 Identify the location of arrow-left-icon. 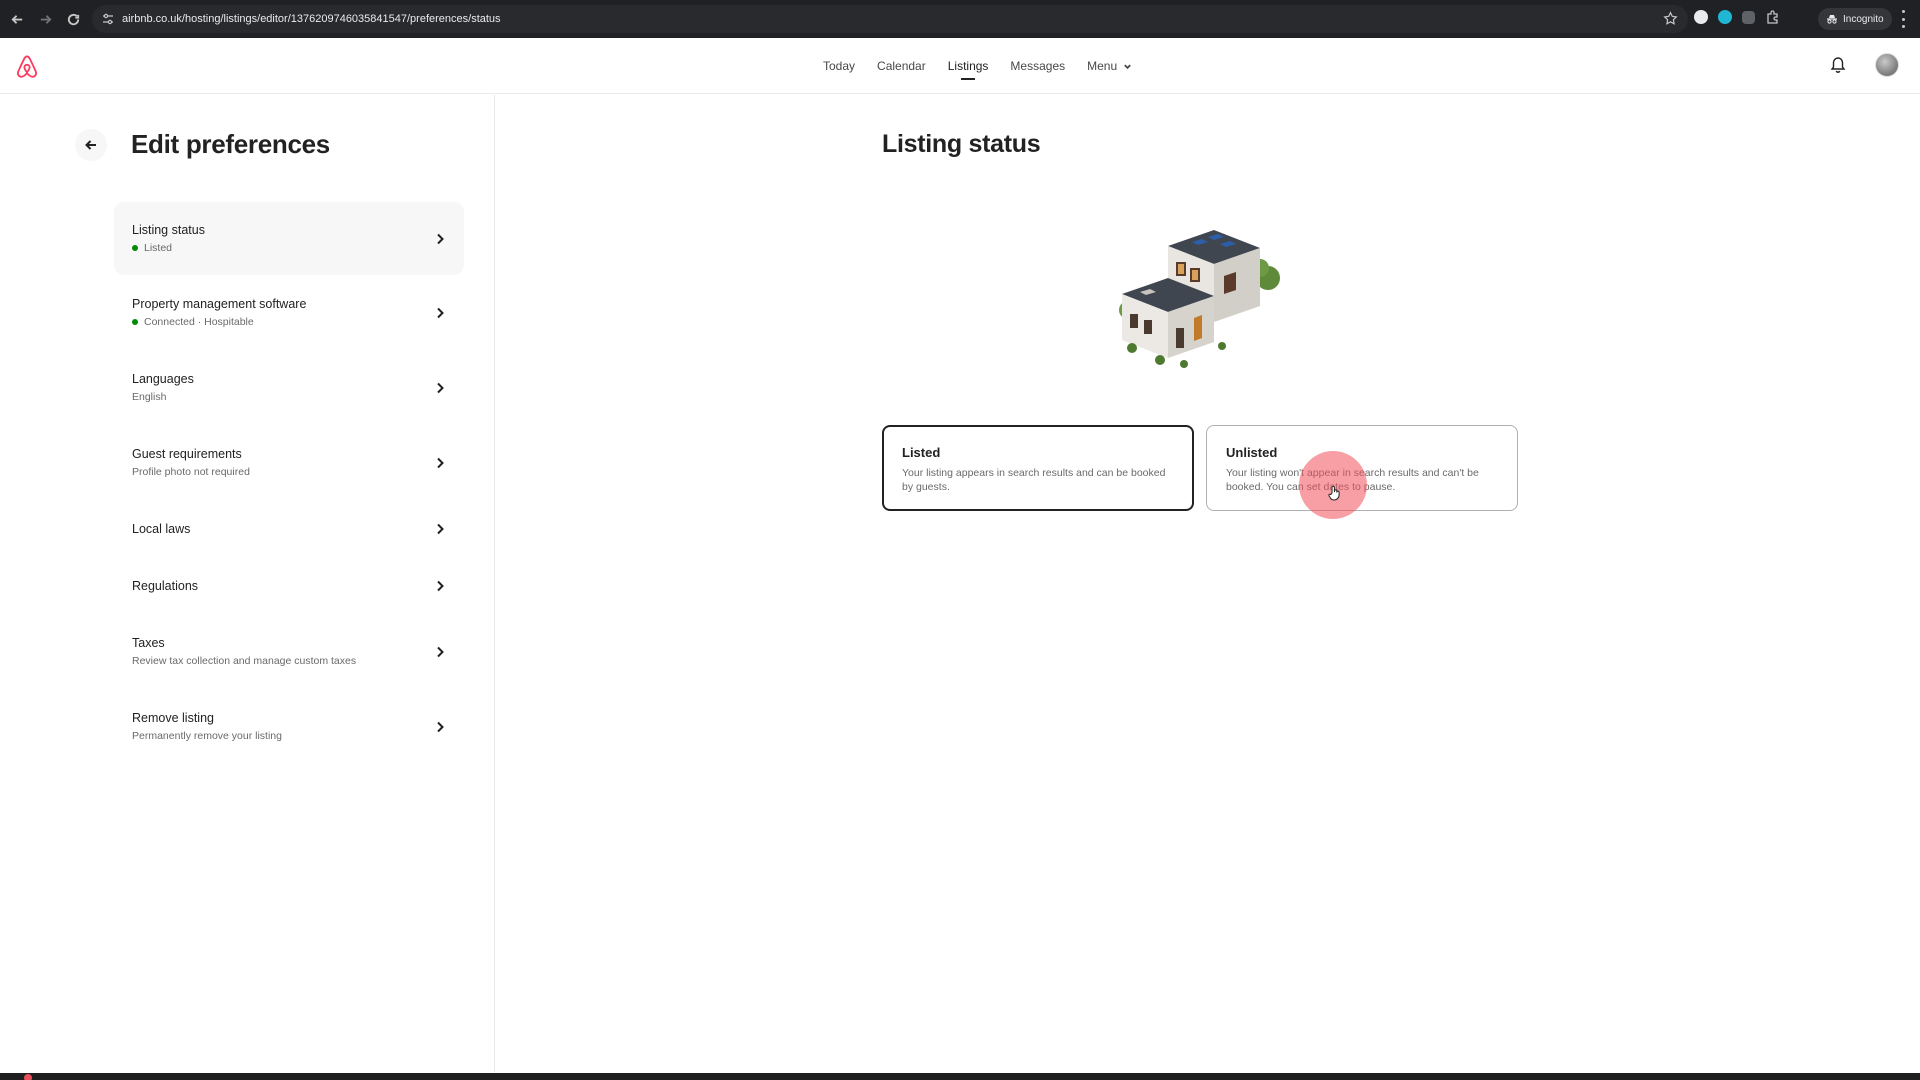
(90, 145).